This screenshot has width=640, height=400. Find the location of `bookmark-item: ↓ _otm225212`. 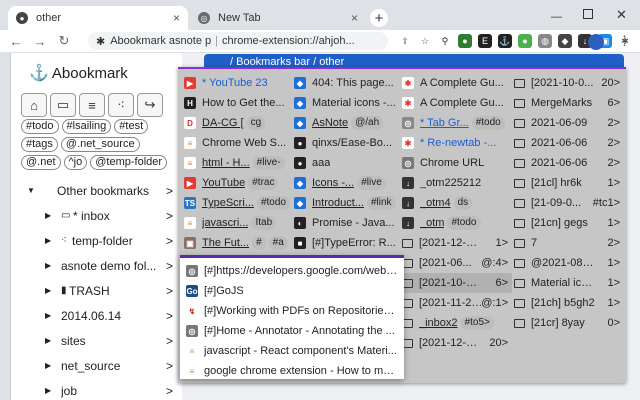

bookmark-item: ↓ _otm225212 is located at coordinates (457, 183).